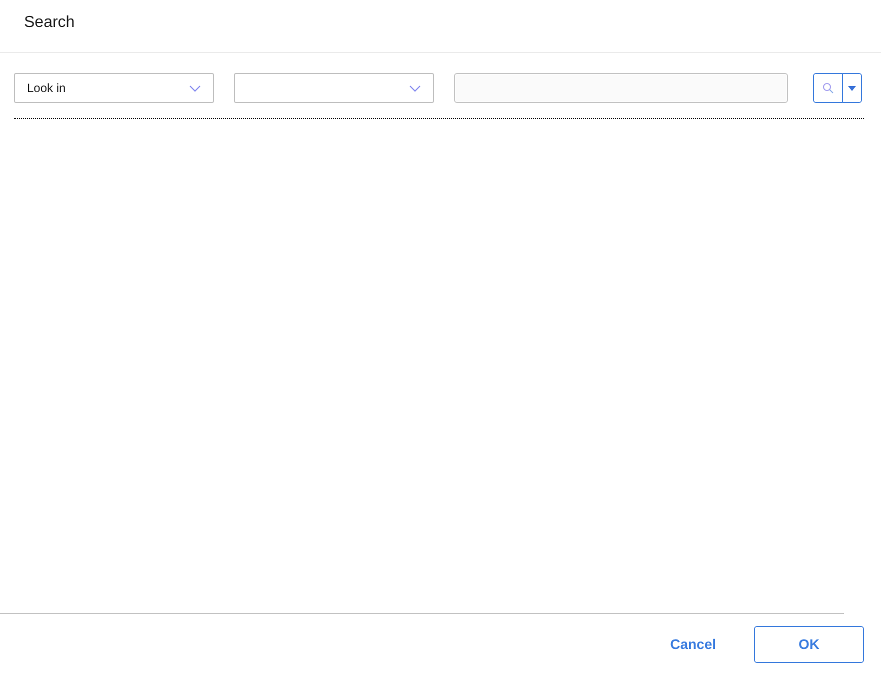 The image size is (881, 674). What do you see at coordinates (49, 23) in the screenshot?
I see `dialog-title: Search` at bounding box center [49, 23].